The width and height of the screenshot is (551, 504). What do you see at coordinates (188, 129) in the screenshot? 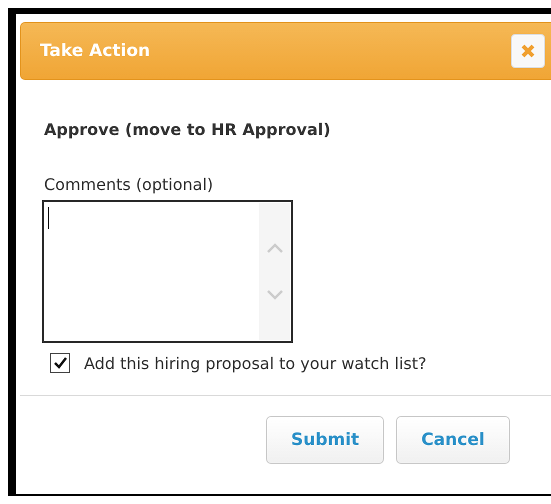
I see `action-heading: Approve (move to HR Approval)` at bounding box center [188, 129].